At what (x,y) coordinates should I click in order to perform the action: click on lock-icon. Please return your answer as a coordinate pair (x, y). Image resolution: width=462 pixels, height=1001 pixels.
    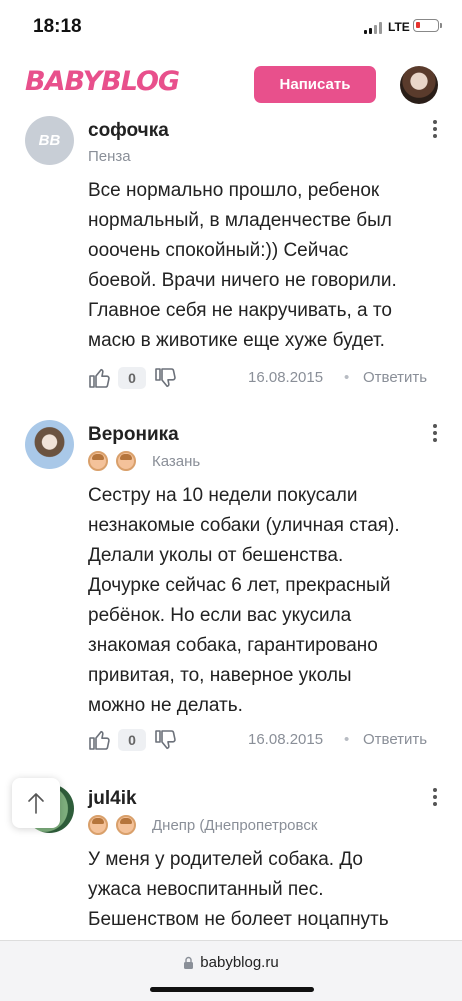
    Looking at the image, I should click on (189, 962).